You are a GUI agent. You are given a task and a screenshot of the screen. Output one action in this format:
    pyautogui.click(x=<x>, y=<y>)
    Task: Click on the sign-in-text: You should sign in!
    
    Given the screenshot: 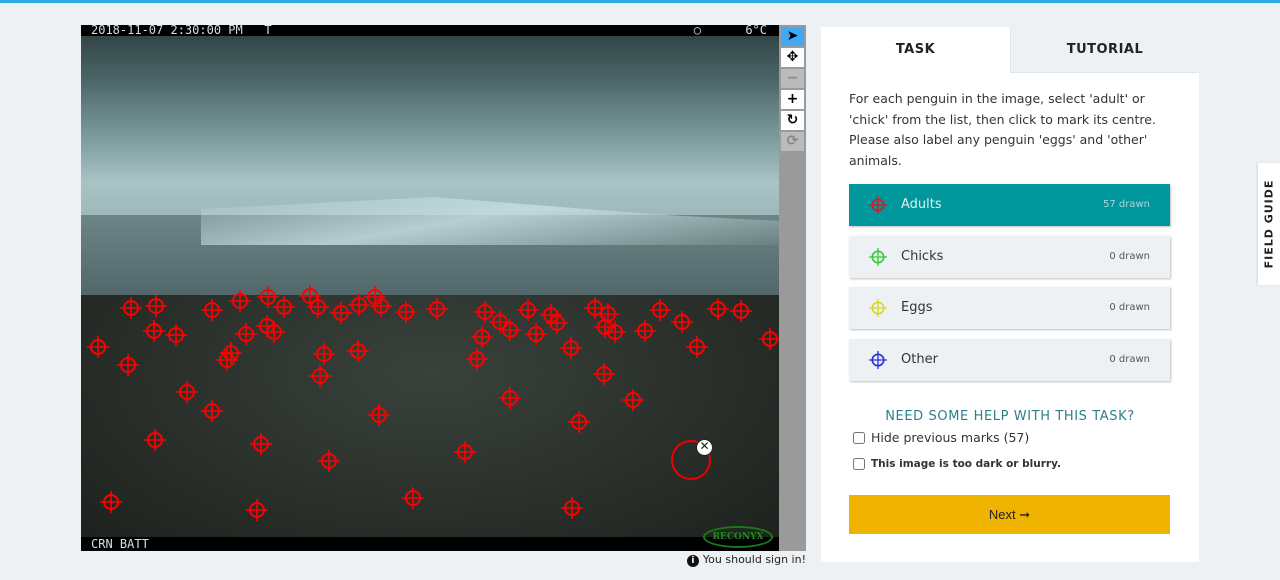 What is the action you would take?
    pyautogui.click(x=754, y=559)
    